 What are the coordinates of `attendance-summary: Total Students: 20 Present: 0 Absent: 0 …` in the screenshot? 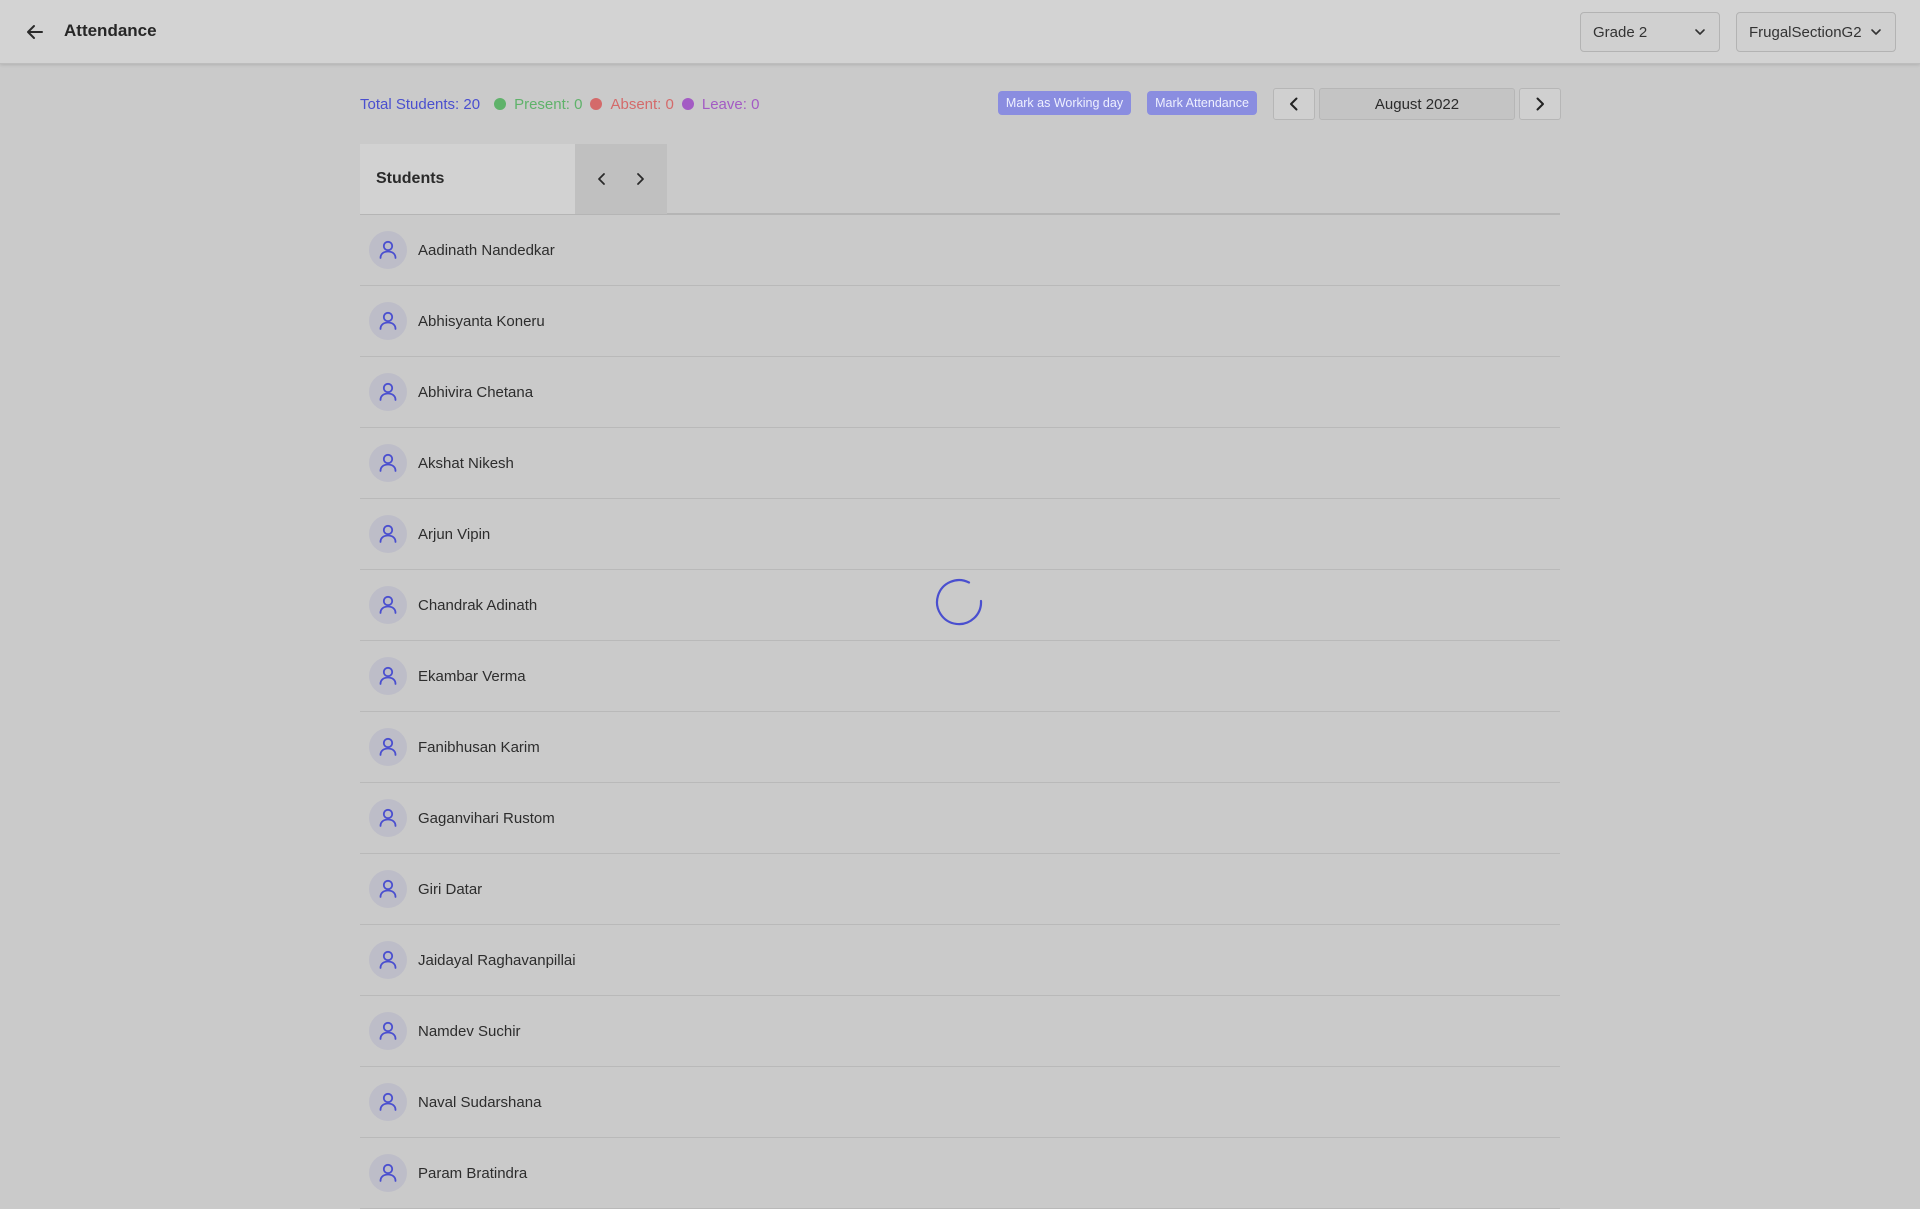 It's located at (563, 104).